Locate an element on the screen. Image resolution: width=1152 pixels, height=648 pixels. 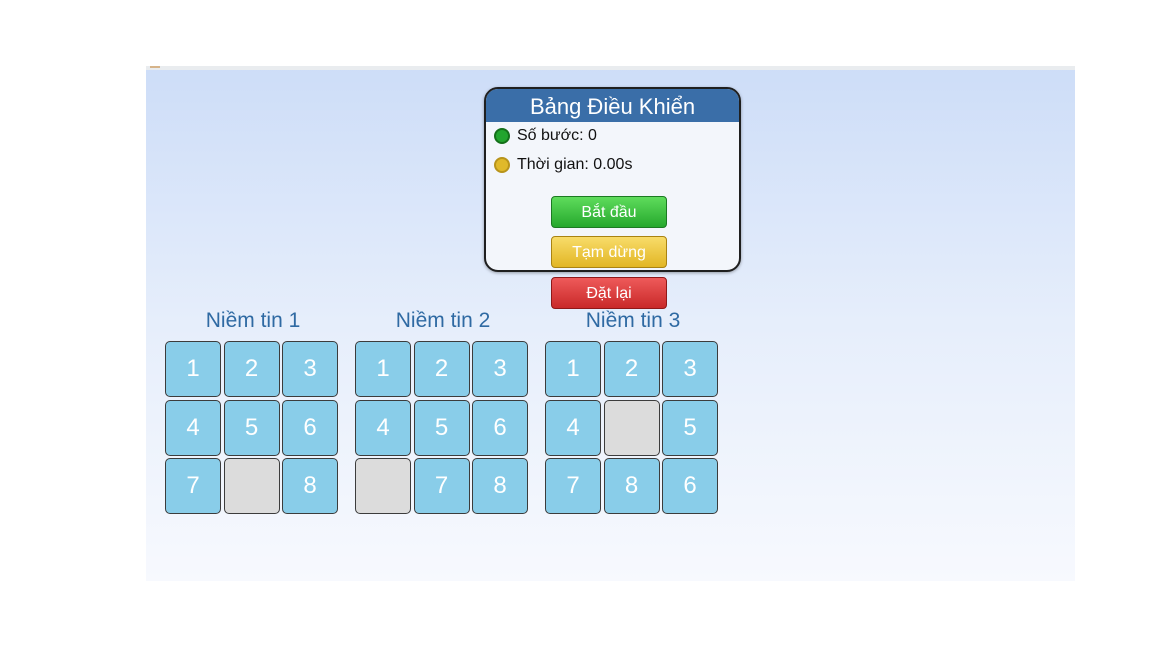
puzzle-grid: 123 45678 is located at coordinates (443, 429).